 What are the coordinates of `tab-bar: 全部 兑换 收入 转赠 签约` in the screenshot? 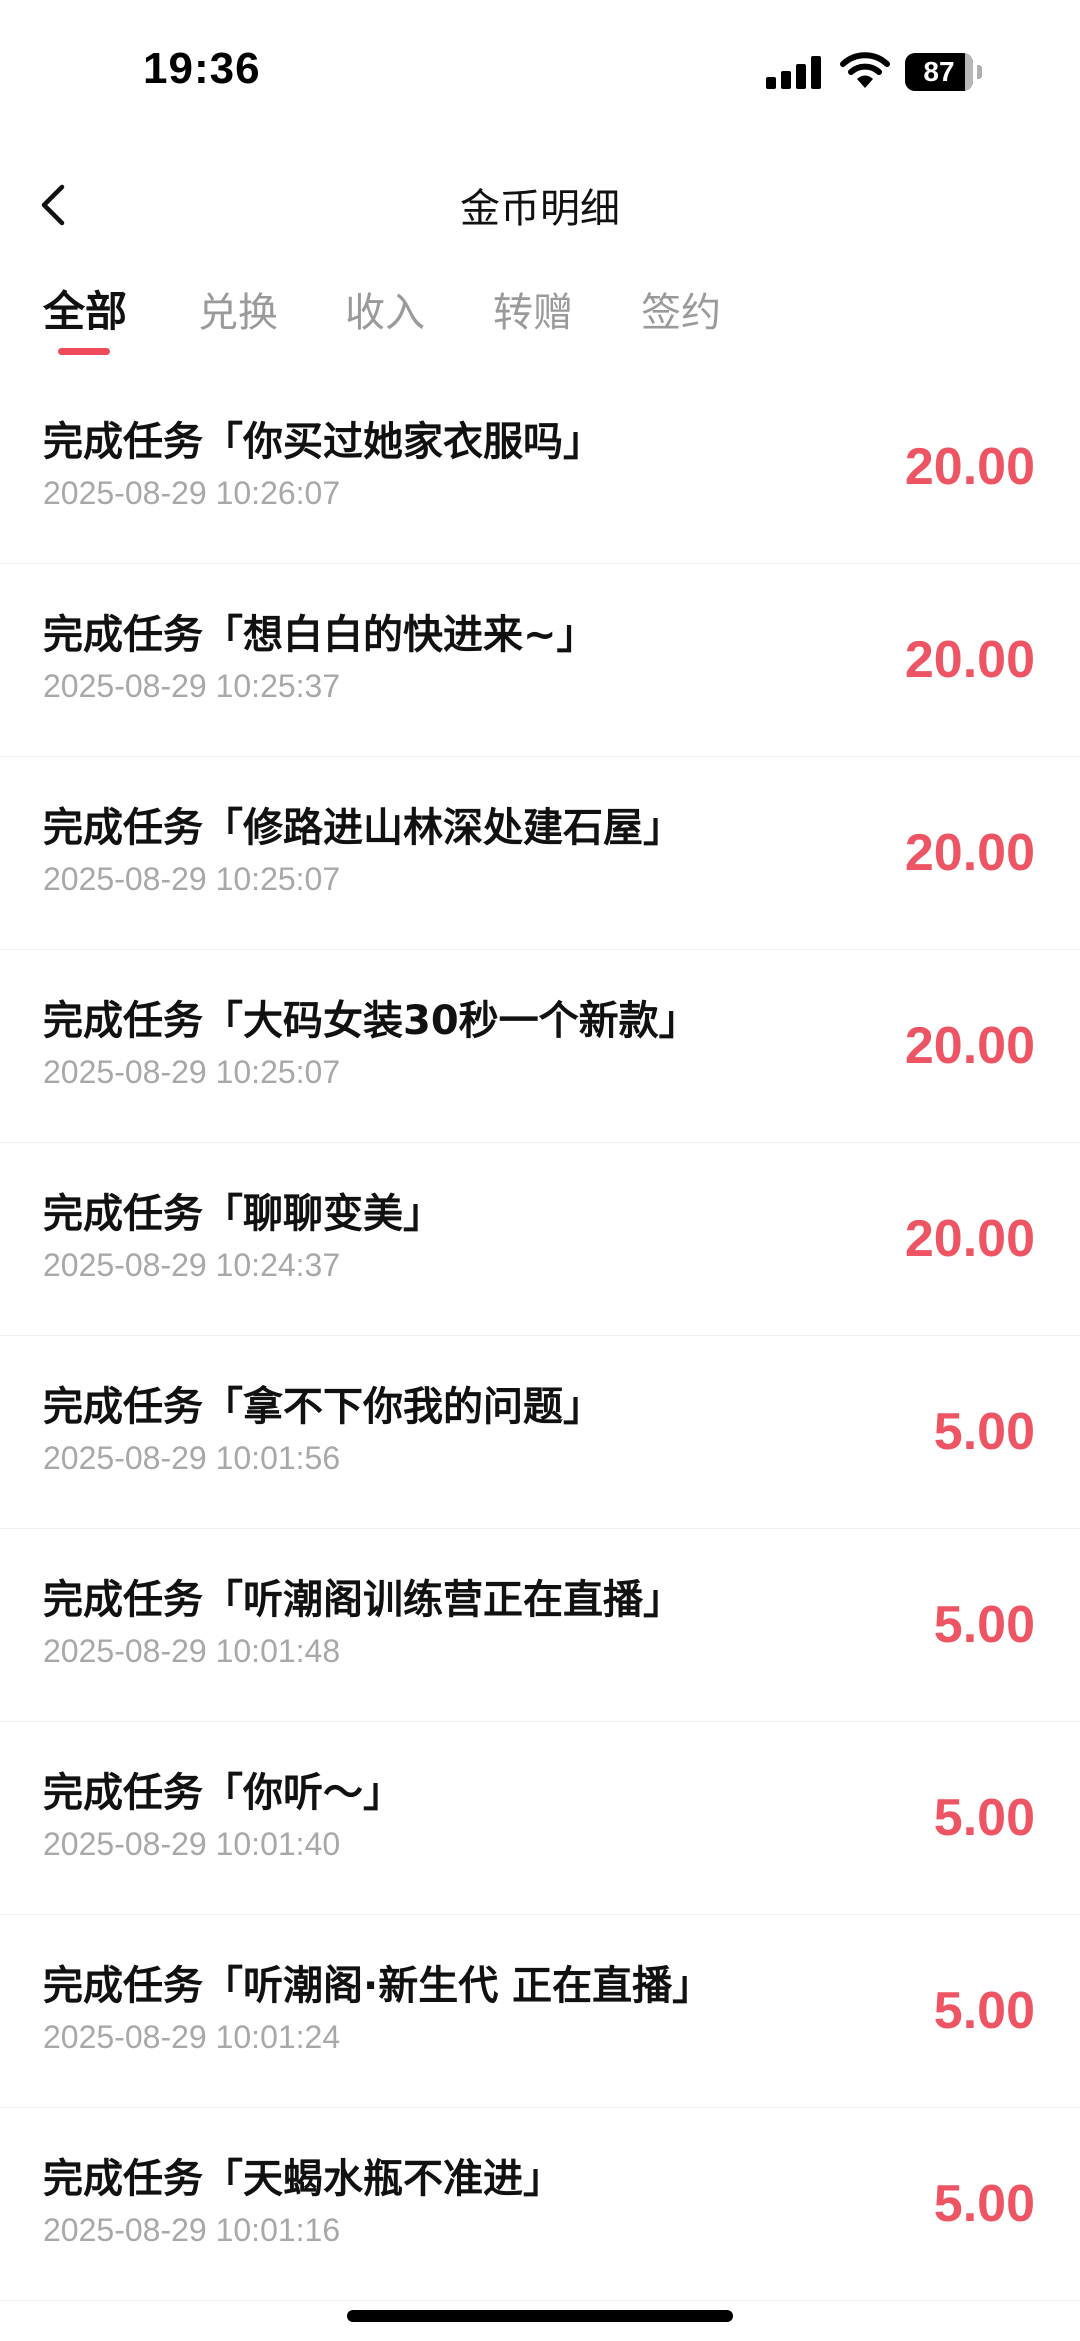 It's located at (540, 320).